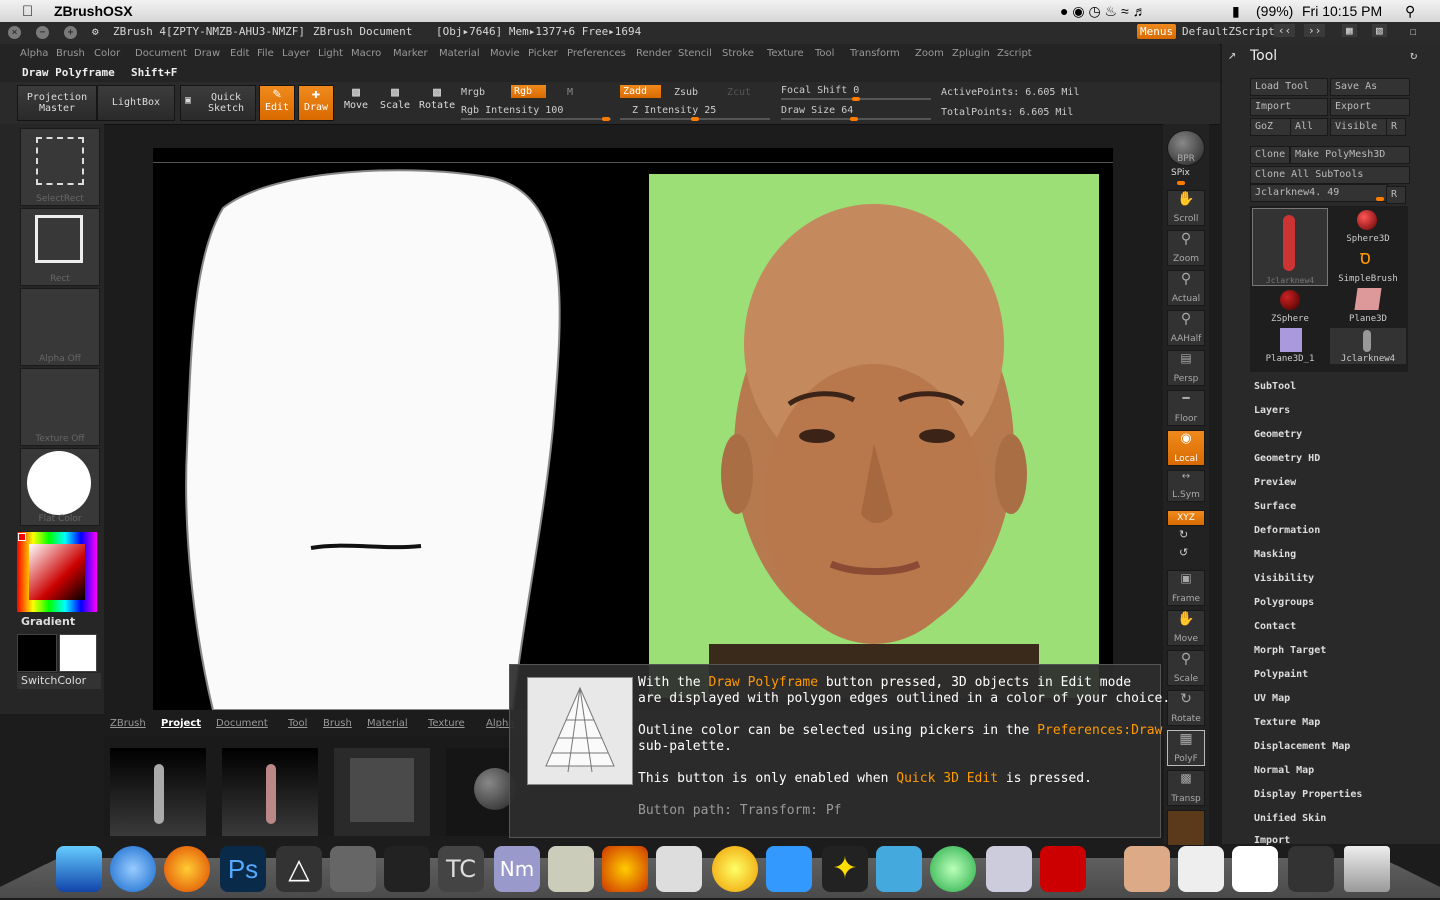 This screenshot has width=1440, height=900. What do you see at coordinates (817, 110) in the screenshot?
I see `draw-size-slider: Draw Size 64` at bounding box center [817, 110].